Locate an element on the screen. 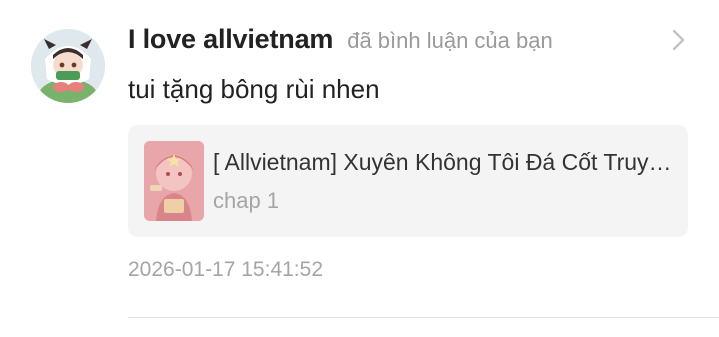  chapter-label: chap 1 is located at coordinates (246, 200).